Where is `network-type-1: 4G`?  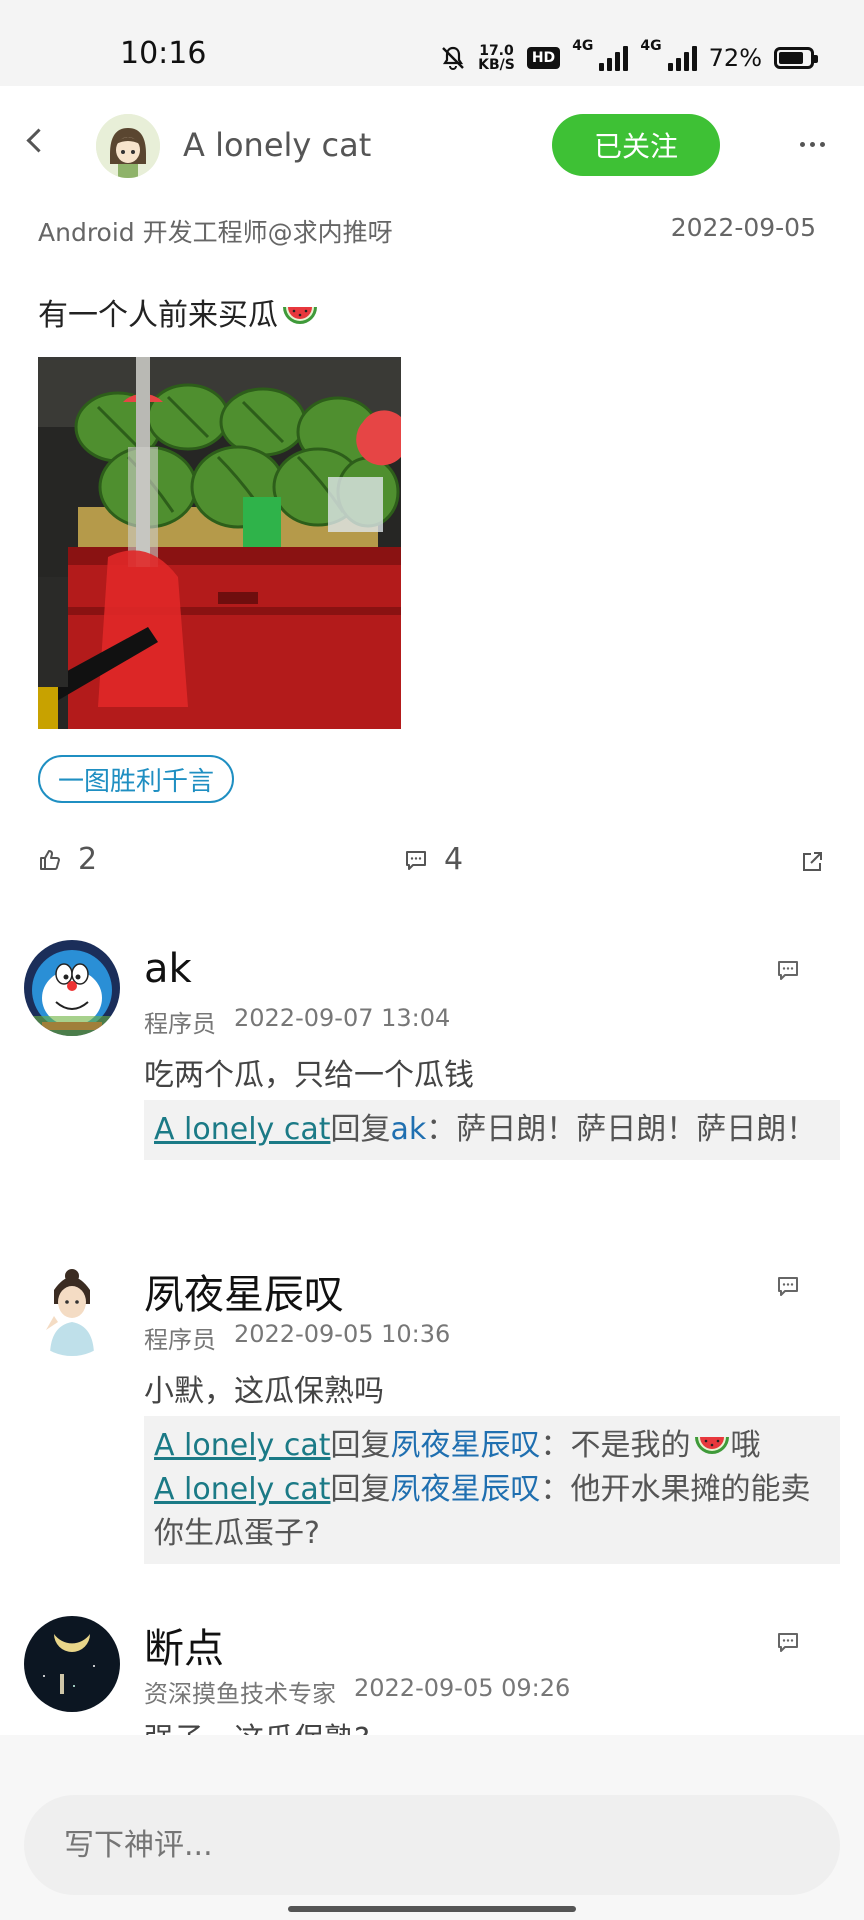
network-type-1: 4G is located at coordinates (583, 46).